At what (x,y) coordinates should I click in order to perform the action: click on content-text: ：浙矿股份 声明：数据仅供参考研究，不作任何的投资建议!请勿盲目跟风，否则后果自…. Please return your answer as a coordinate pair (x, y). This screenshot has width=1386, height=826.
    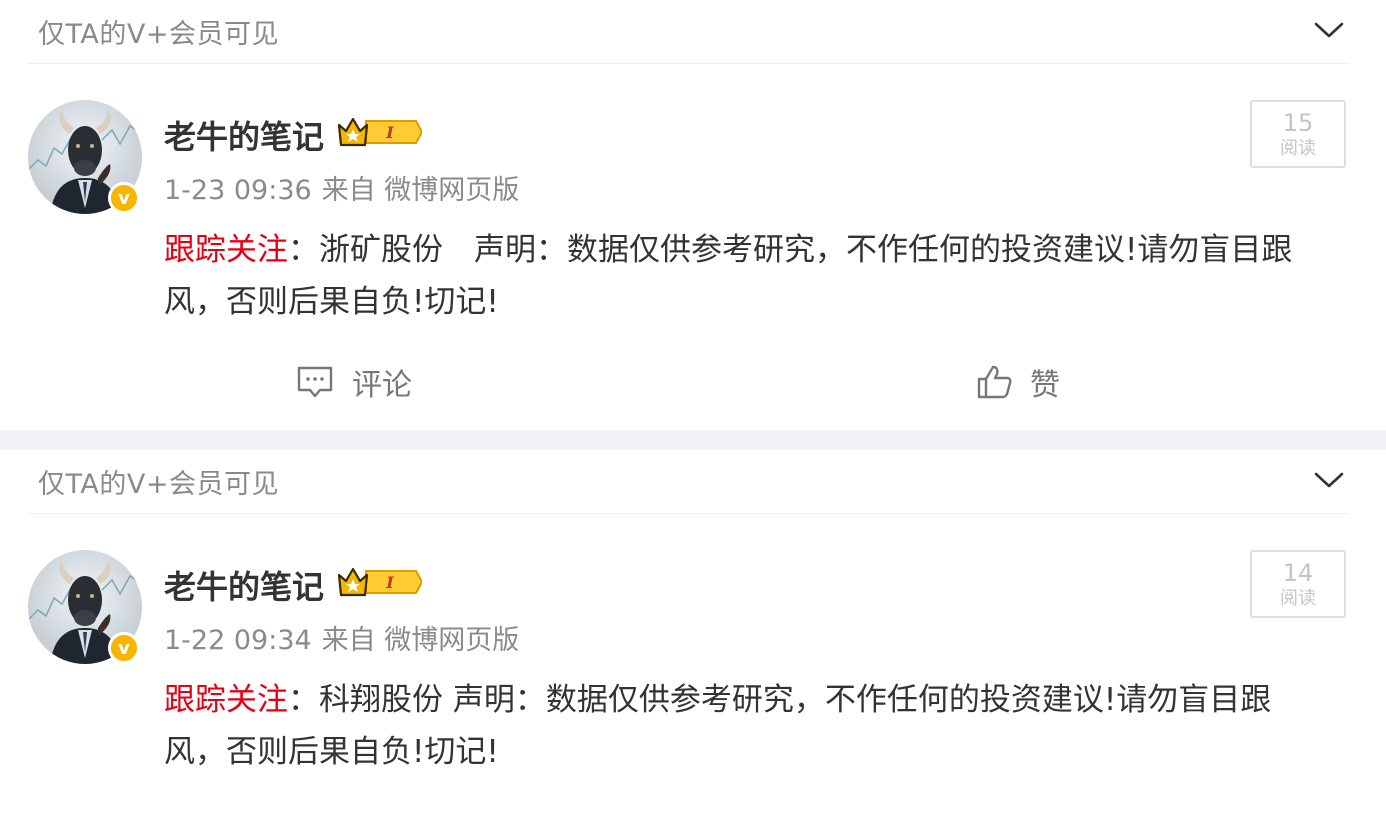
    Looking at the image, I should click on (728, 276).